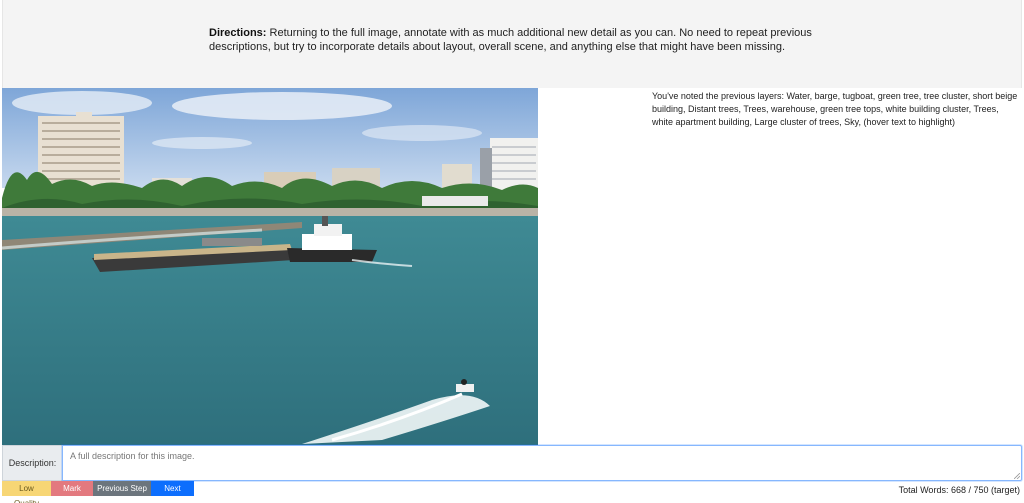 The height and width of the screenshot is (503, 1024). Describe the element at coordinates (465, 388) in the screenshot. I see `jetski` at that location.